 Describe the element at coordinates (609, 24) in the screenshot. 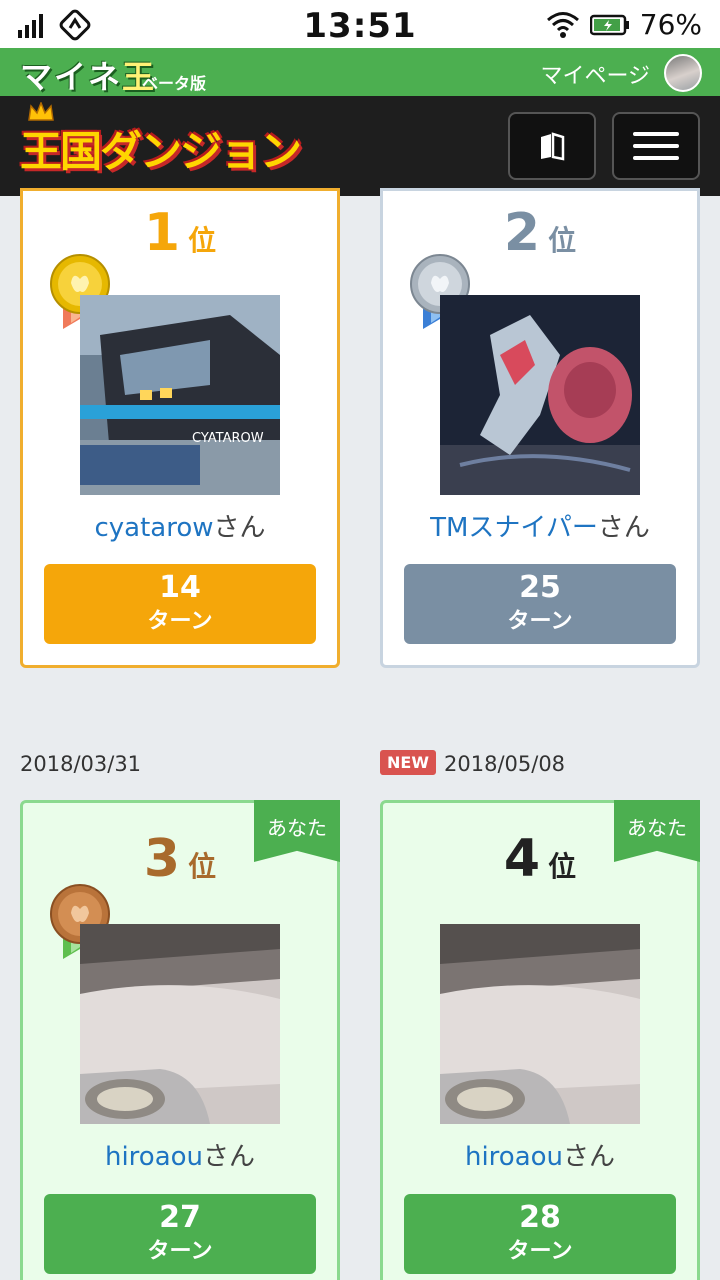

I see `battery-icon` at that location.